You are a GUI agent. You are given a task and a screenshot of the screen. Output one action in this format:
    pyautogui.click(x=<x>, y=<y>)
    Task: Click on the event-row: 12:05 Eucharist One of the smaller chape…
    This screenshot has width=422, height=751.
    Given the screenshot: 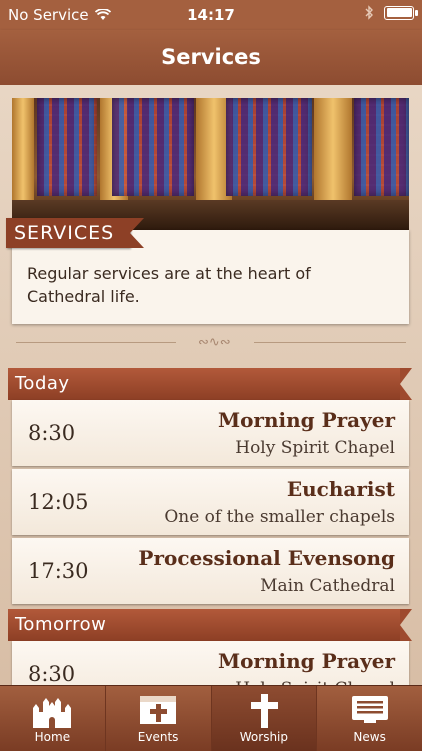 What is the action you would take?
    pyautogui.click(x=210, y=502)
    